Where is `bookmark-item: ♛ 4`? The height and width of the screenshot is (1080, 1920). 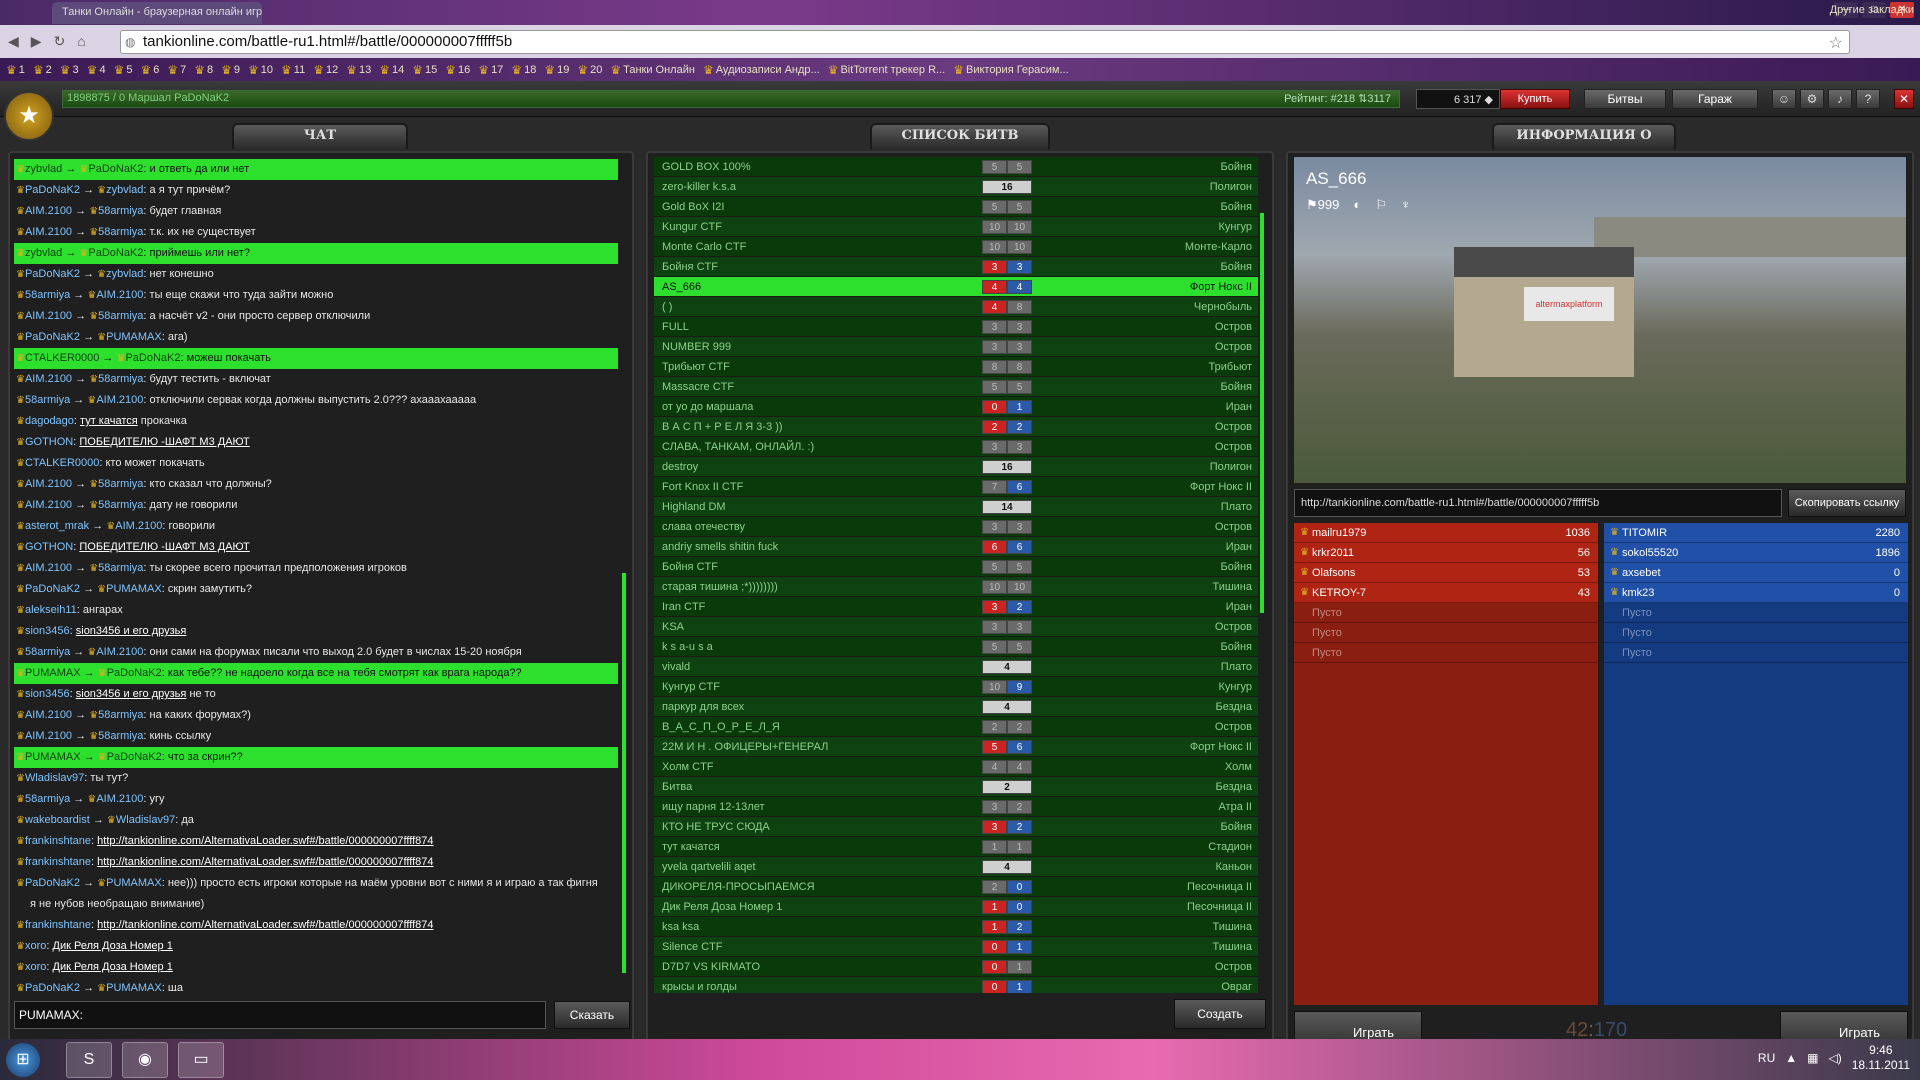 bookmark-item: ♛ 4 is located at coordinates (96, 70).